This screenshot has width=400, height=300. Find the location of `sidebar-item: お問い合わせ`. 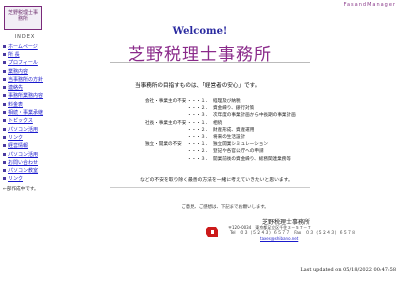

sidebar-item: お問い合わせ is located at coordinates (25, 162).